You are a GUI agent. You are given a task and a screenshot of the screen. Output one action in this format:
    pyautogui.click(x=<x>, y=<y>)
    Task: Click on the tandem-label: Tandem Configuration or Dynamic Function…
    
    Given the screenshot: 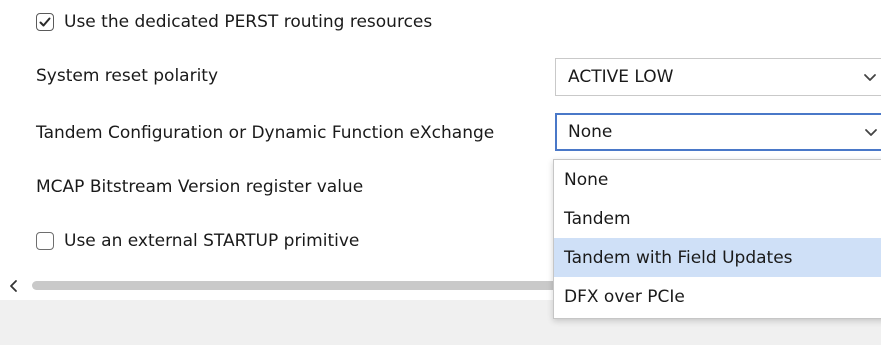 What is the action you would take?
    pyautogui.click(x=265, y=133)
    